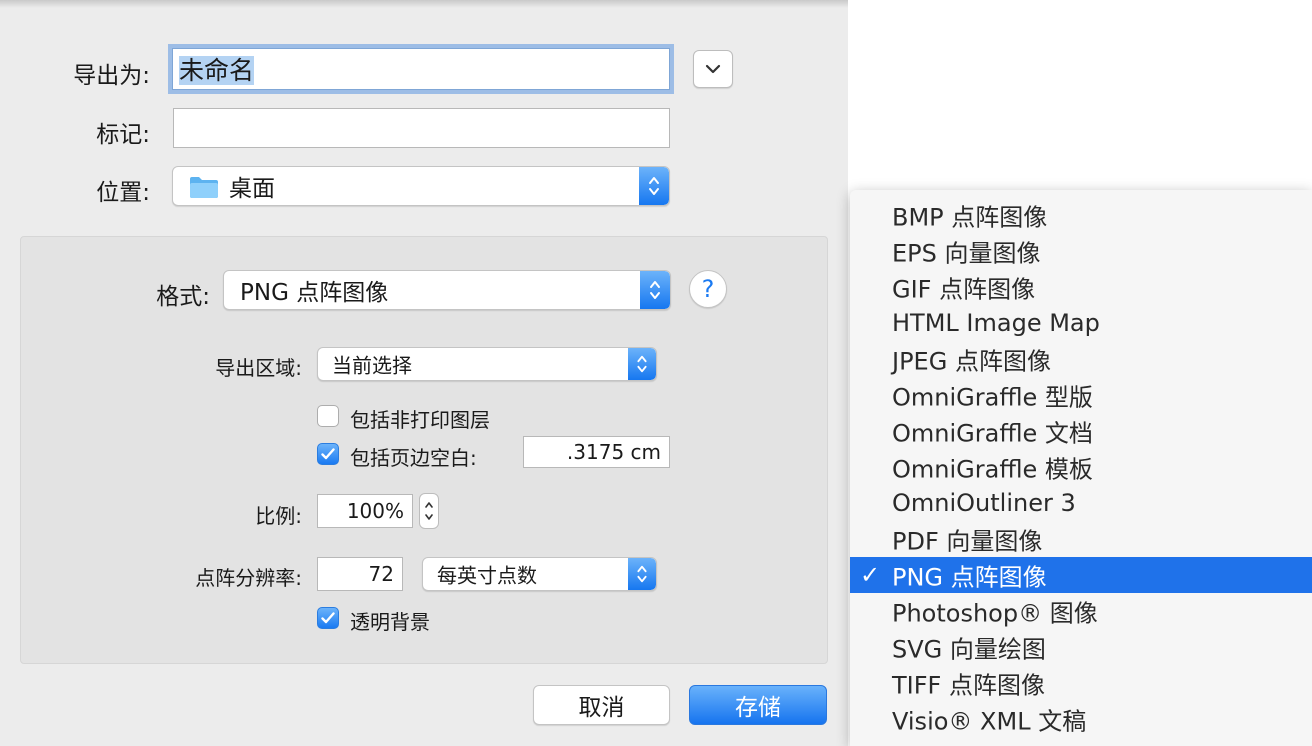 Image resolution: width=1312 pixels, height=746 pixels. I want to click on format-menu-item: SVG 向量绘图, so click(1081, 647).